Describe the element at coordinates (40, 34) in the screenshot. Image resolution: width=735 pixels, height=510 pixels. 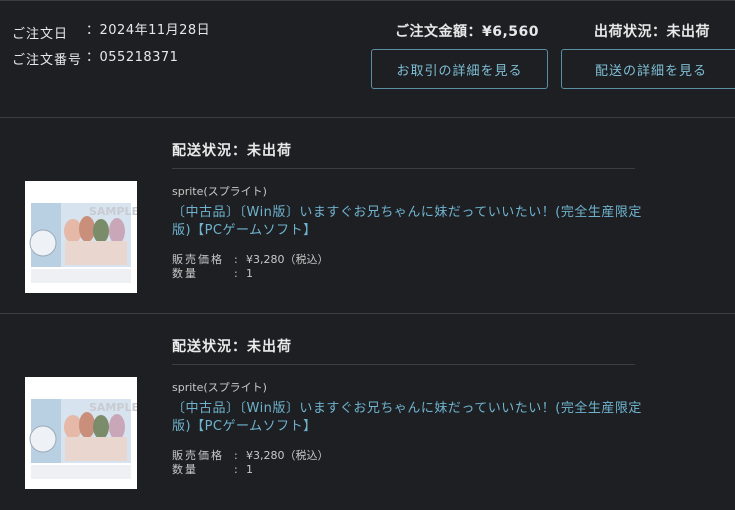
I see `order-date-label: ご注文日` at that location.